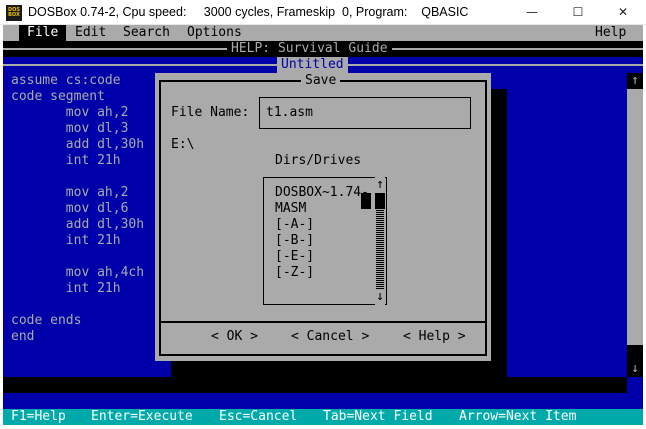 Image resolution: width=646 pixels, height=429 pixels. What do you see at coordinates (58, 97) in the screenshot?
I see `code-line: code segment` at bounding box center [58, 97].